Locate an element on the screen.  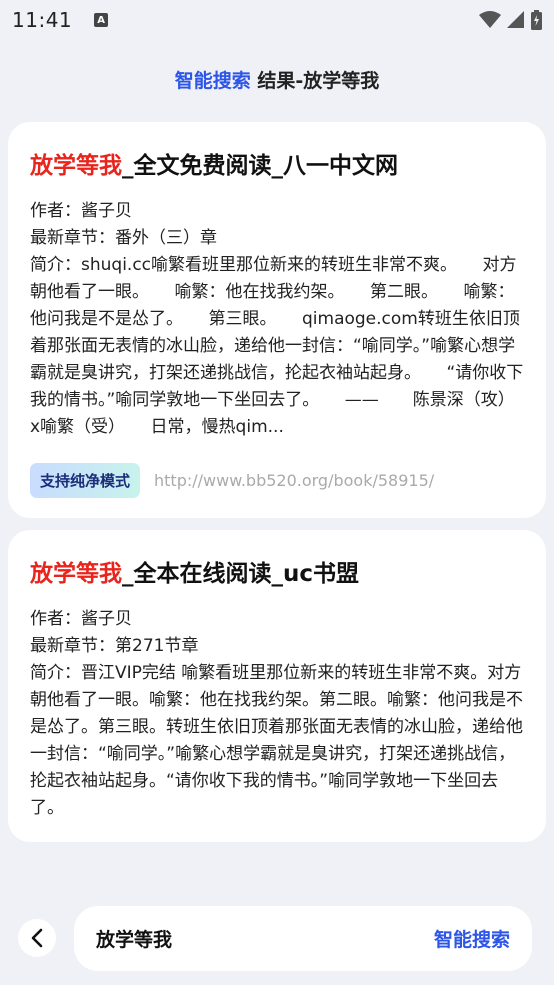
result-latest-chapter: 最新章节：番外（三）章 is located at coordinates (123, 238).